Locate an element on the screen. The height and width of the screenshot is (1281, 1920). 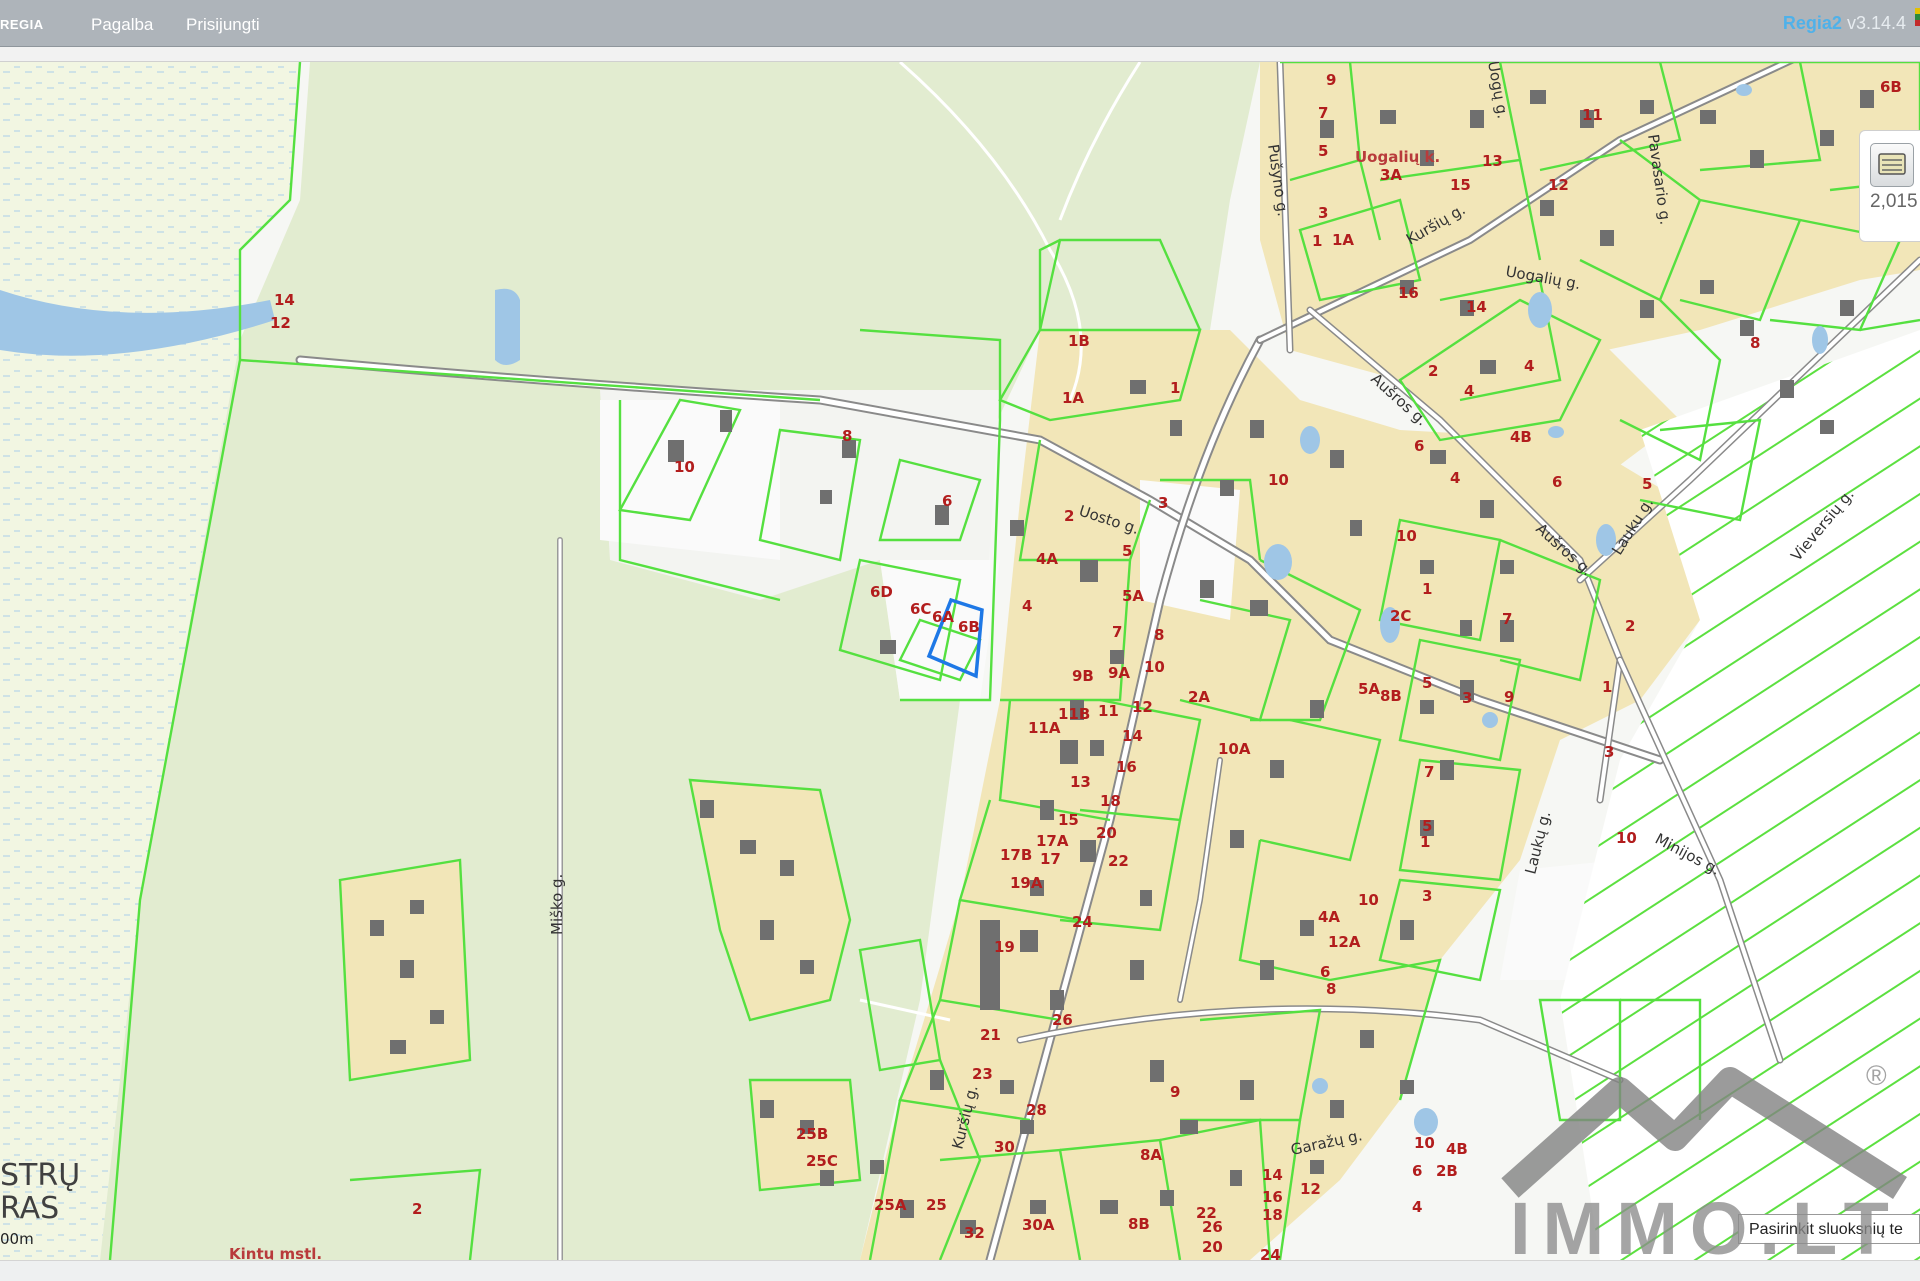
parcel-label: 2B is located at coordinates (1447, 1171).